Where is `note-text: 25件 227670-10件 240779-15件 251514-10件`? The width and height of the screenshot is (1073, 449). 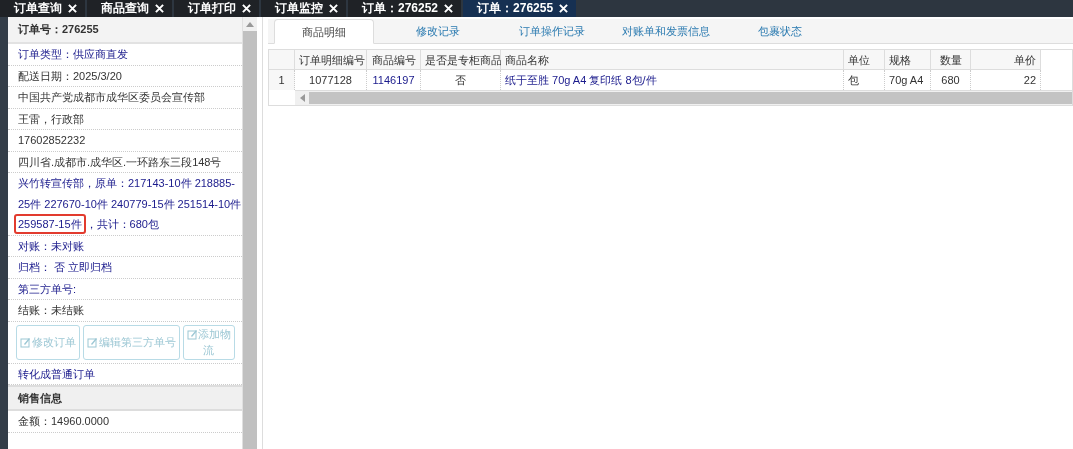 note-text: 25件 227670-10件 240779-15件 251514-10件 is located at coordinates (129, 203).